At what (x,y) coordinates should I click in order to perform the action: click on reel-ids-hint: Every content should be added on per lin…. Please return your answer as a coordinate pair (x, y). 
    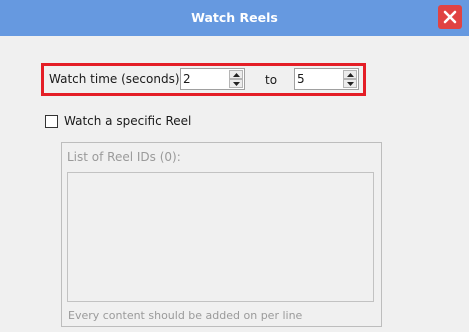
    Looking at the image, I should click on (185, 315).